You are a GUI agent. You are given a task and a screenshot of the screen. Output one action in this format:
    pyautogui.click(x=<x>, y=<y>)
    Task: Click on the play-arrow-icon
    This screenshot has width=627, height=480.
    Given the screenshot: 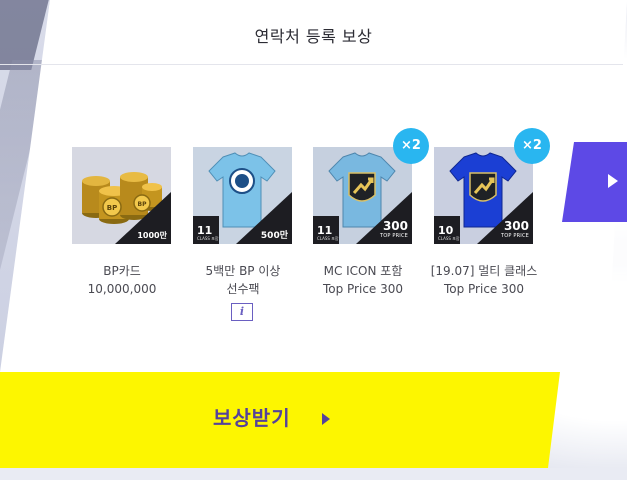 What is the action you would take?
    pyautogui.click(x=326, y=419)
    